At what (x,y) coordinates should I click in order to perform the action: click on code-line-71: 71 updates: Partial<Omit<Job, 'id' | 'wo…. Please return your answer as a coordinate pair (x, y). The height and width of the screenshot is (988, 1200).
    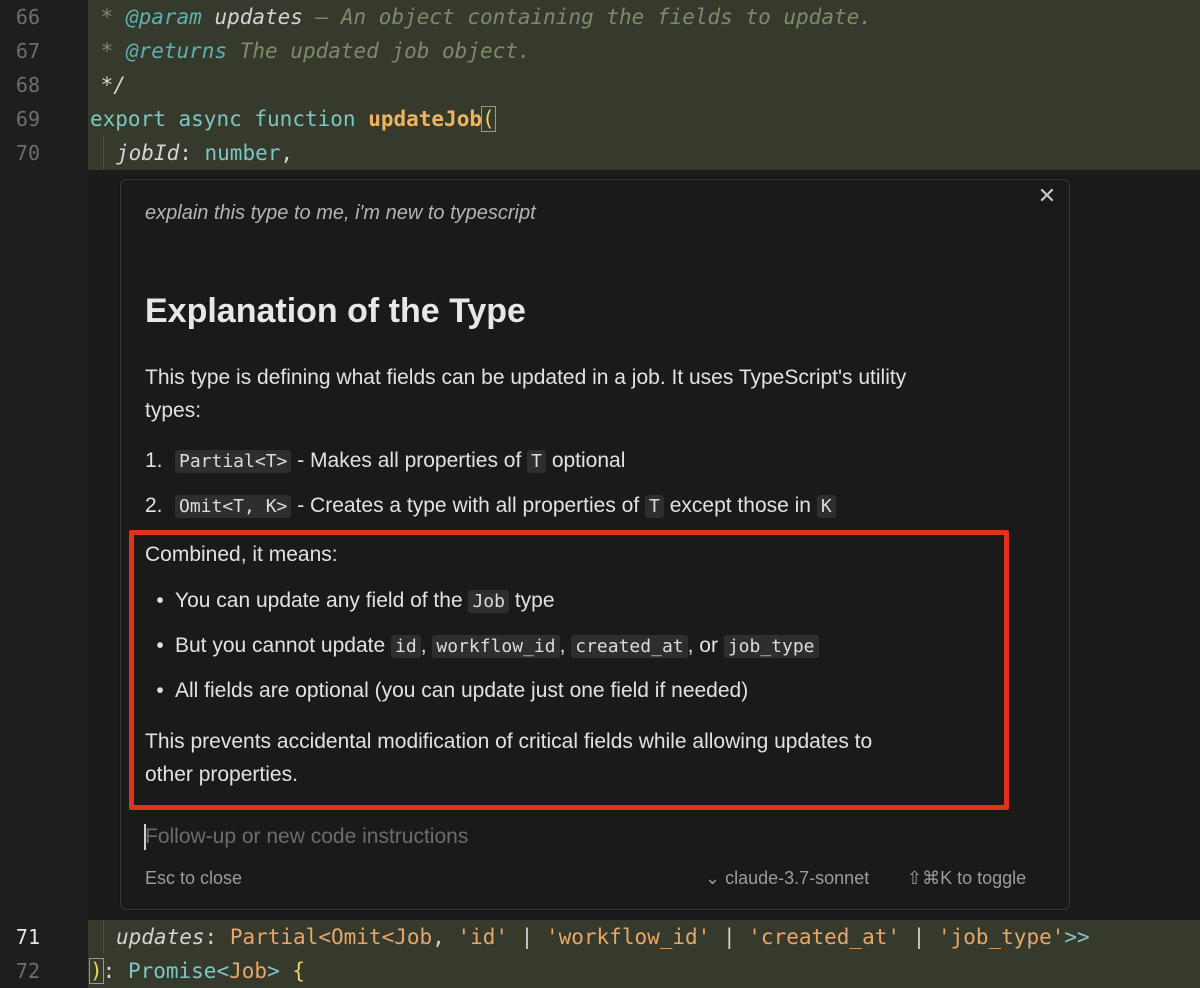
    Looking at the image, I should click on (600, 937).